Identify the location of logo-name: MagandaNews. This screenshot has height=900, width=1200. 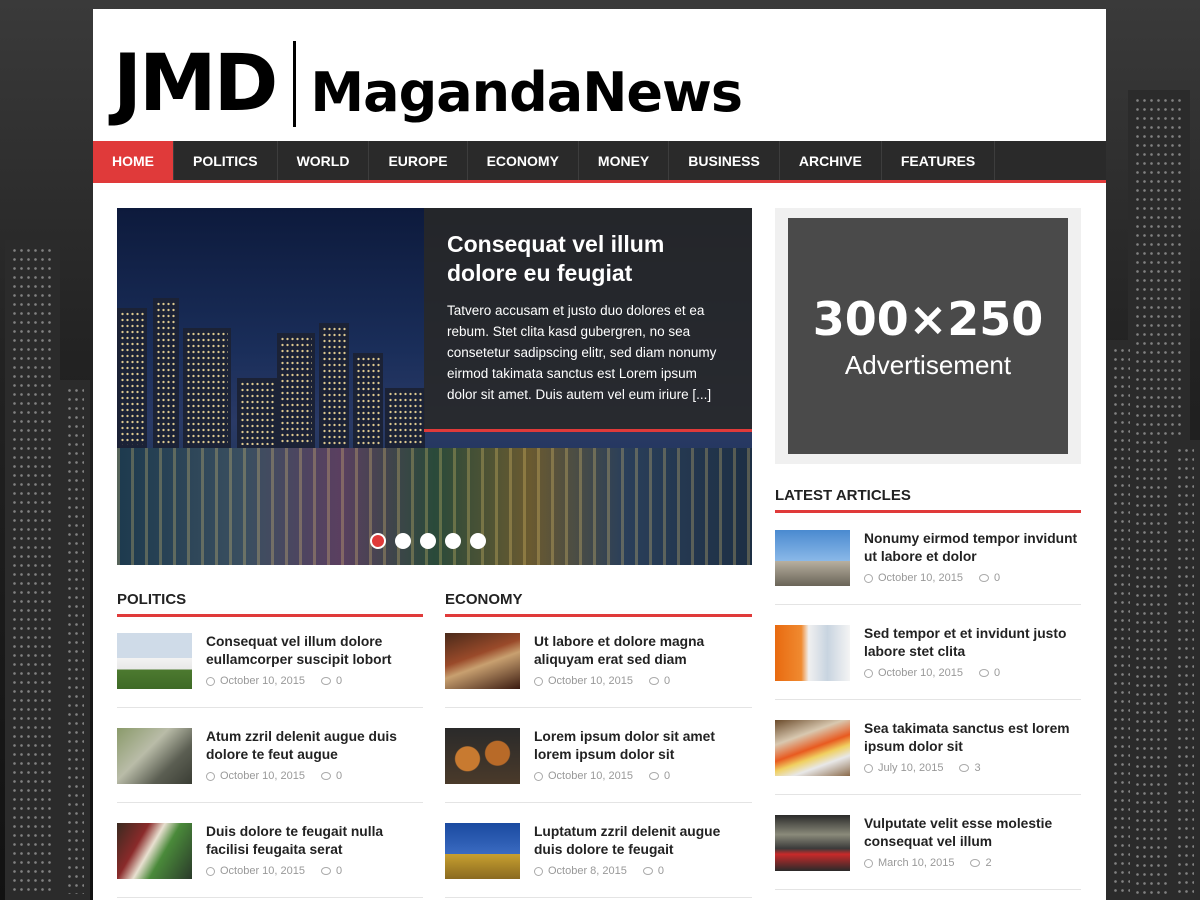
(526, 92).